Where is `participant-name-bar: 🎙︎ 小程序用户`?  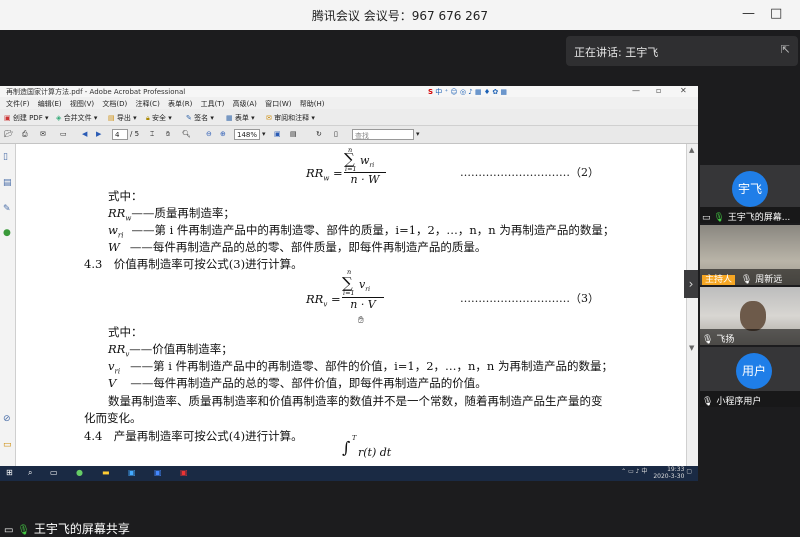 participant-name-bar: 🎙︎ 小程序用户 is located at coordinates (750, 399).